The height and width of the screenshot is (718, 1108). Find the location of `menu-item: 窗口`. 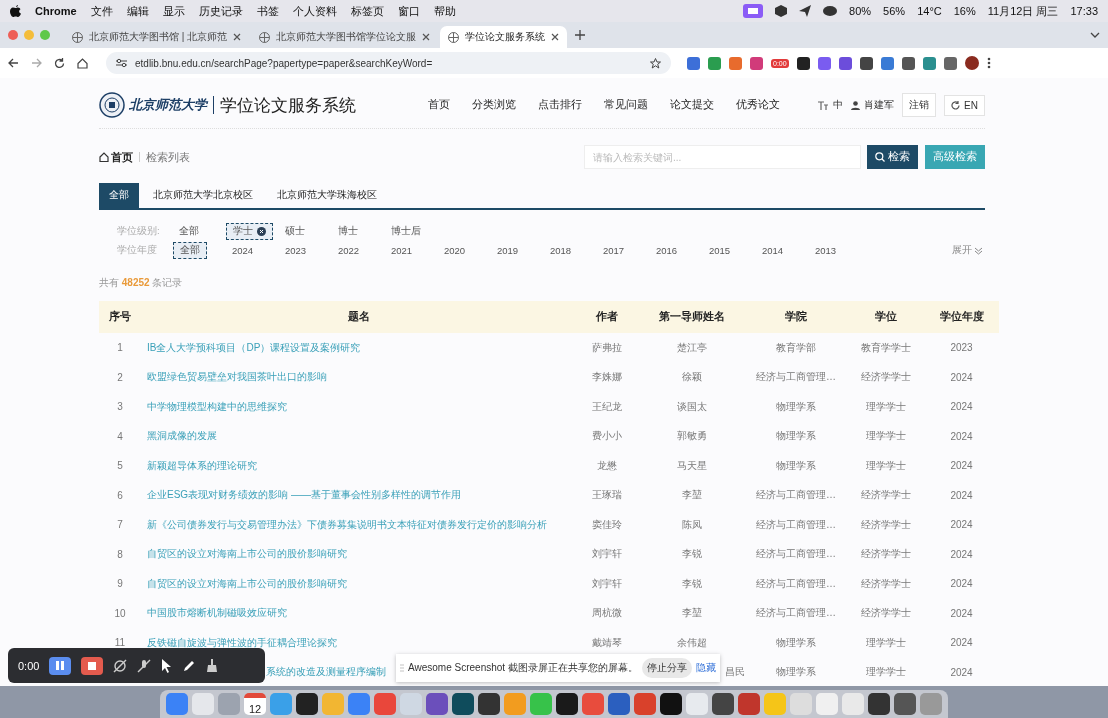

menu-item: 窗口 is located at coordinates (408, 11).